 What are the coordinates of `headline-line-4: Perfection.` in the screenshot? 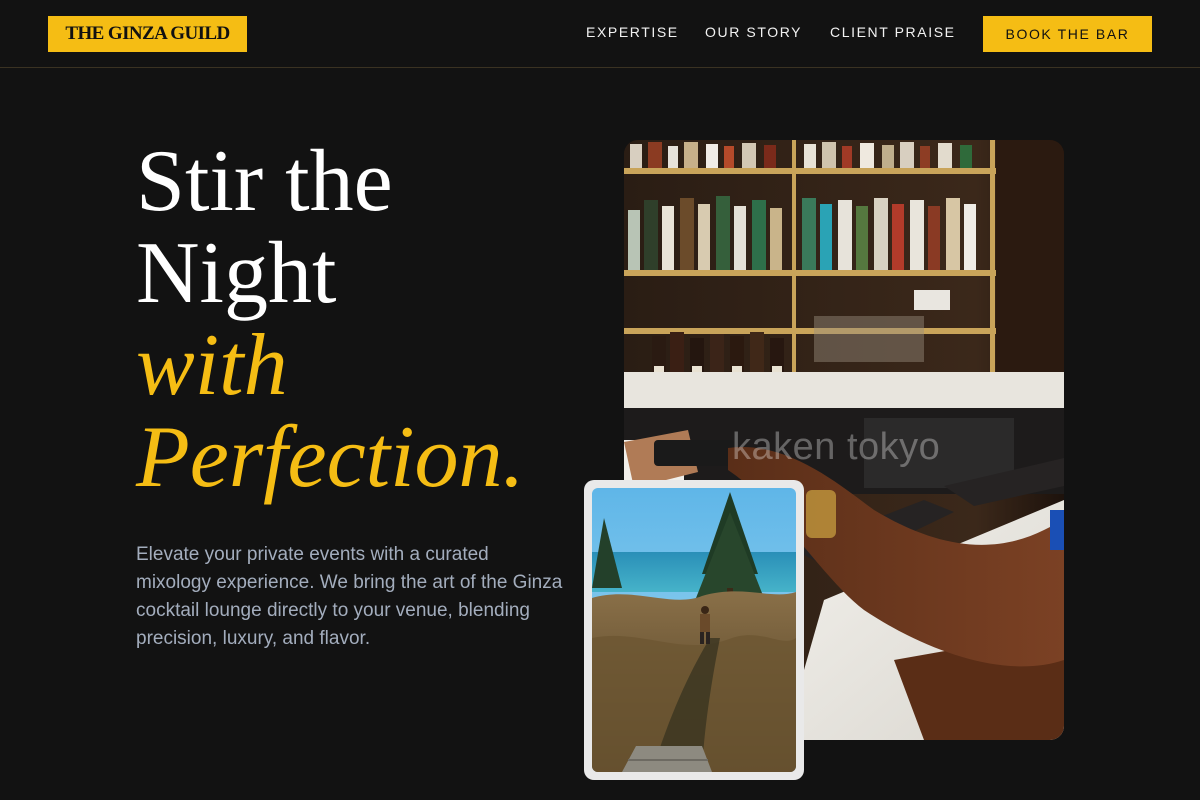 It's located at (330, 457).